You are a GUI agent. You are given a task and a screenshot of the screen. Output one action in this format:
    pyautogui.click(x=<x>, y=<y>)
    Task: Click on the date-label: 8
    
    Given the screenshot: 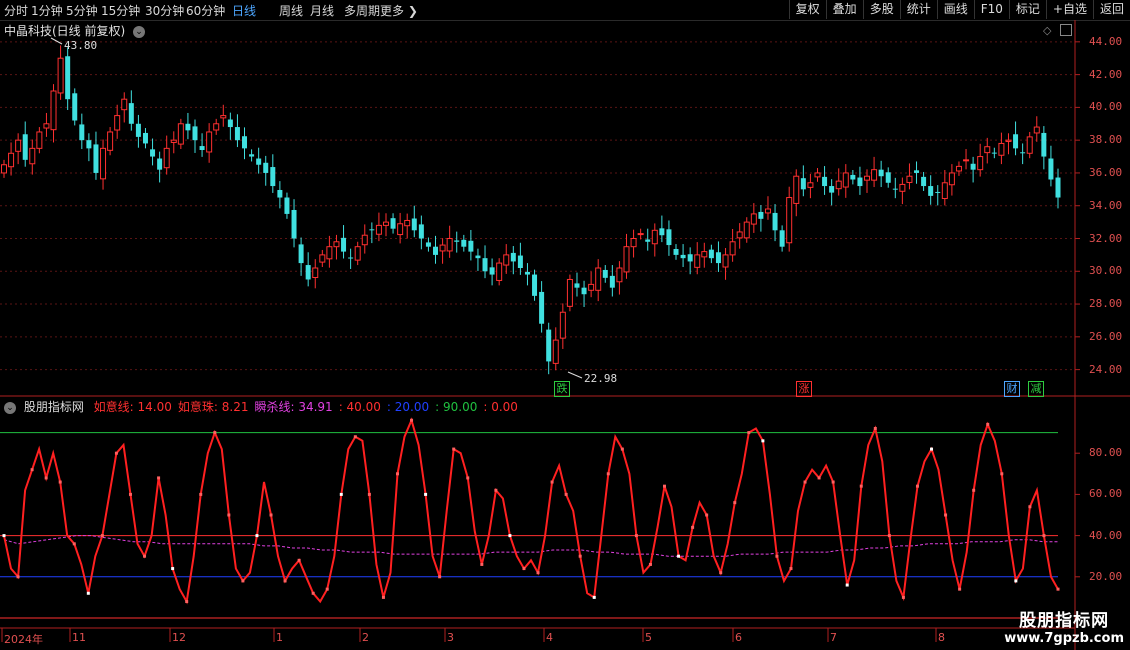 What is the action you would take?
    pyautogui.click(x=941, y=637)
    